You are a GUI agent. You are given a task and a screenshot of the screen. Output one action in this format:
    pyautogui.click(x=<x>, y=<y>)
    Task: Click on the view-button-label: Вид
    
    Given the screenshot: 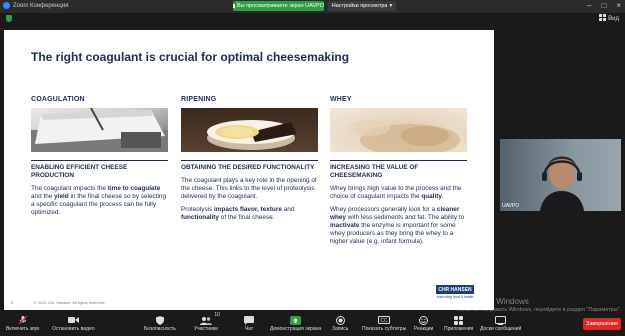 What is the action you would take?
    pyautogui.click(x=613, y=18)
    